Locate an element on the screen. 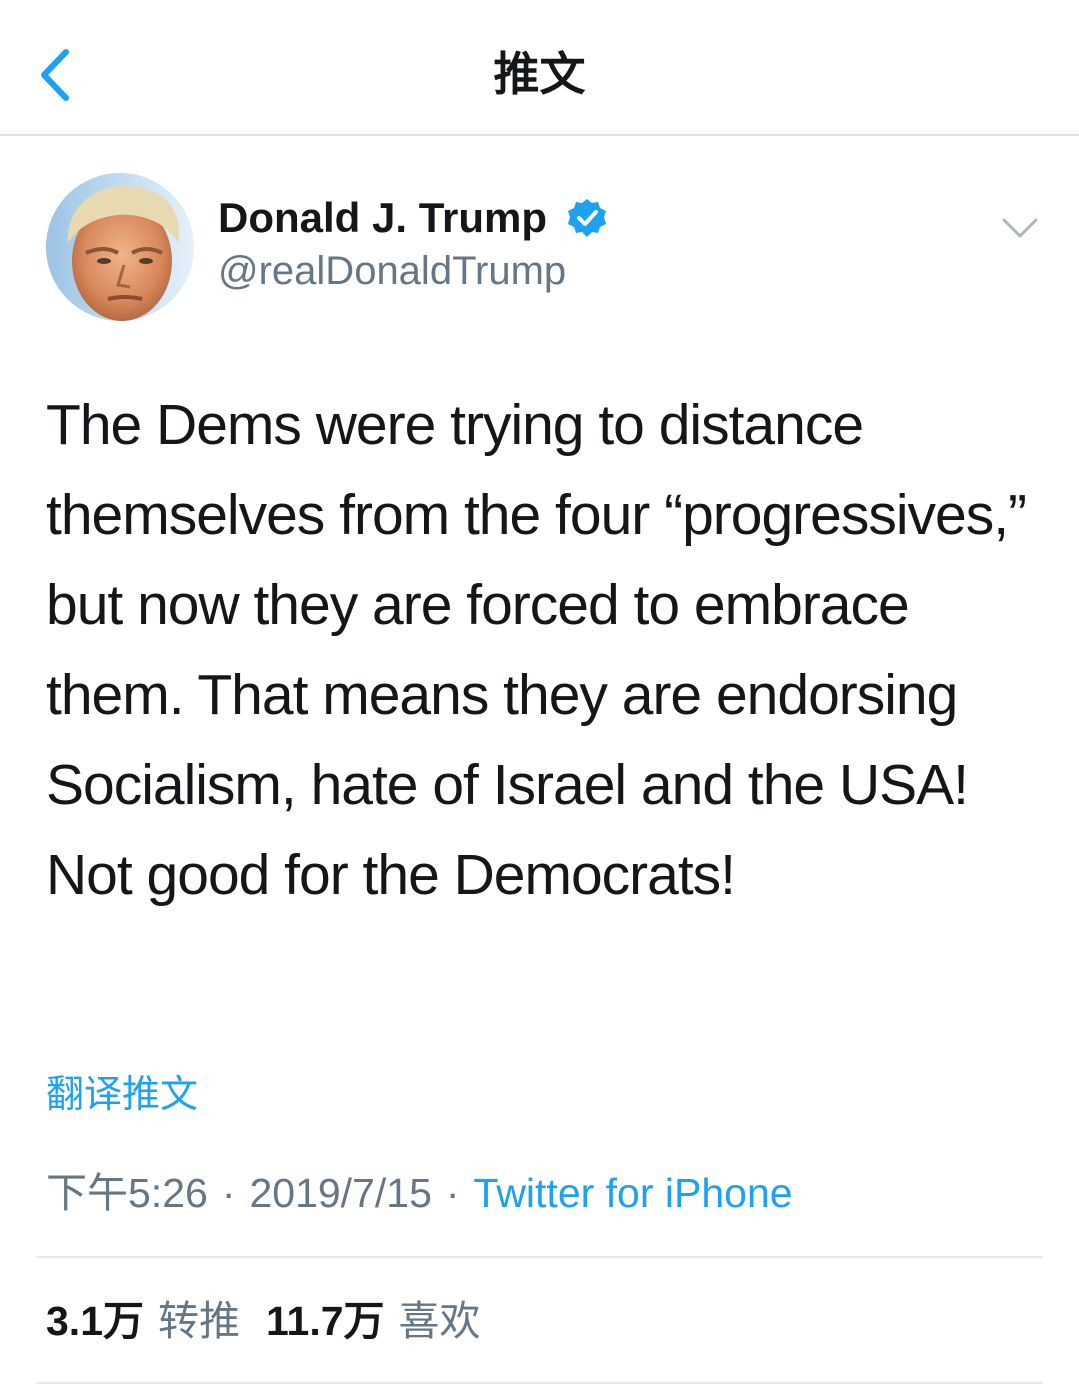  retweets-stat: 3.1万 转推 is located at coordinates (143, 1321).